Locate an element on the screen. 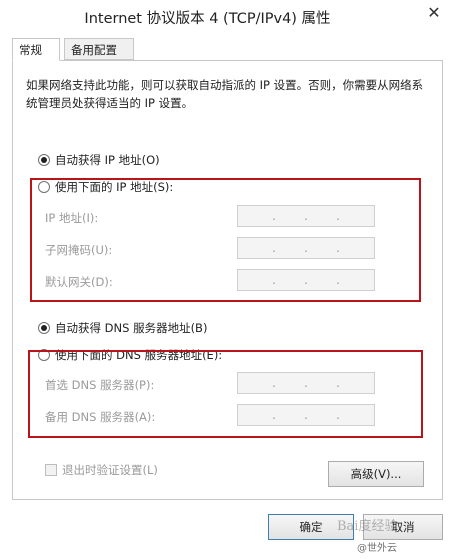  manual-dns-radio is located at coordinates (44, 355).